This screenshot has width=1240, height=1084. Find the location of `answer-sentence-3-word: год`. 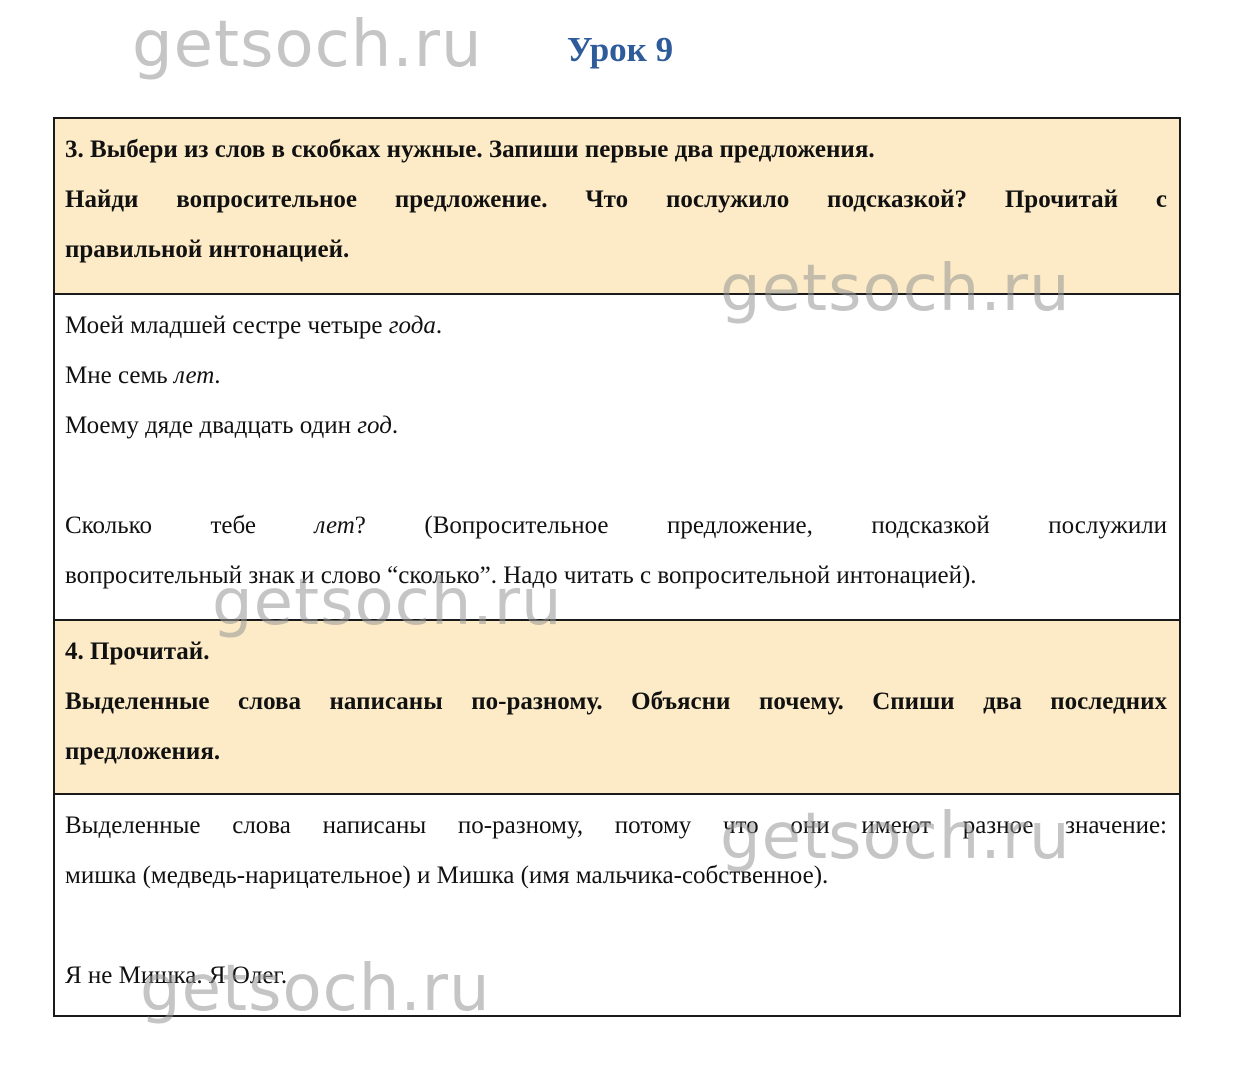

answer-sentence-3-word: год is located at coordinates (374, 425).